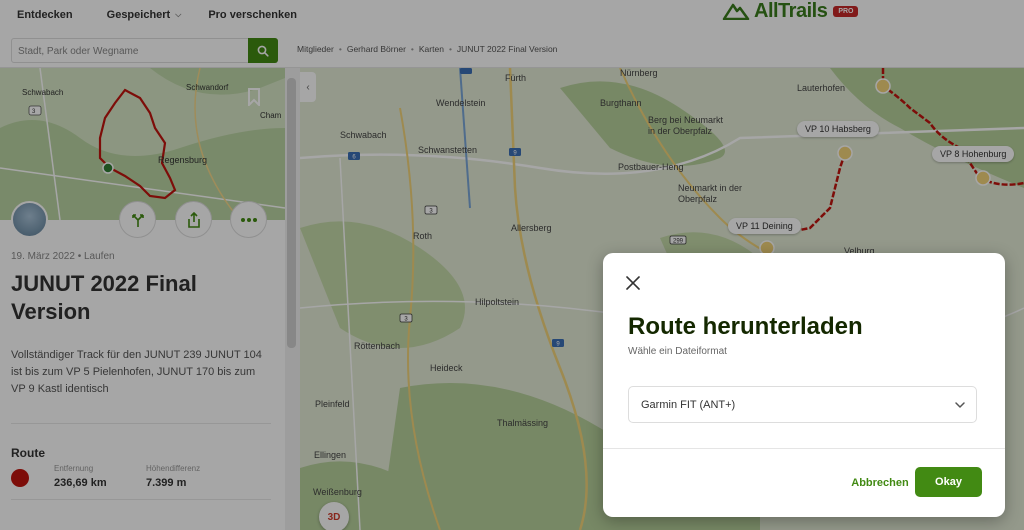 The height and width of the screenshot is (530, 1024). I want to click on okay-button: Okay, so click(948, 482).